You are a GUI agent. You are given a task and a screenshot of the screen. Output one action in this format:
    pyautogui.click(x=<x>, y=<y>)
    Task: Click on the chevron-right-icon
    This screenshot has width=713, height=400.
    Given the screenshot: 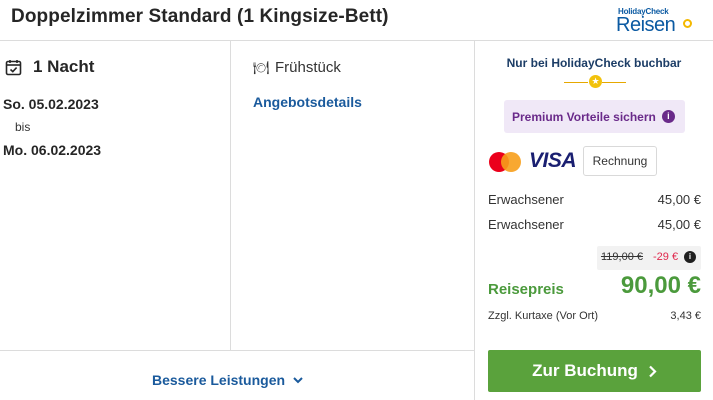 What is the action you would take?
    pyautogui.click(x=653, y=371)
    